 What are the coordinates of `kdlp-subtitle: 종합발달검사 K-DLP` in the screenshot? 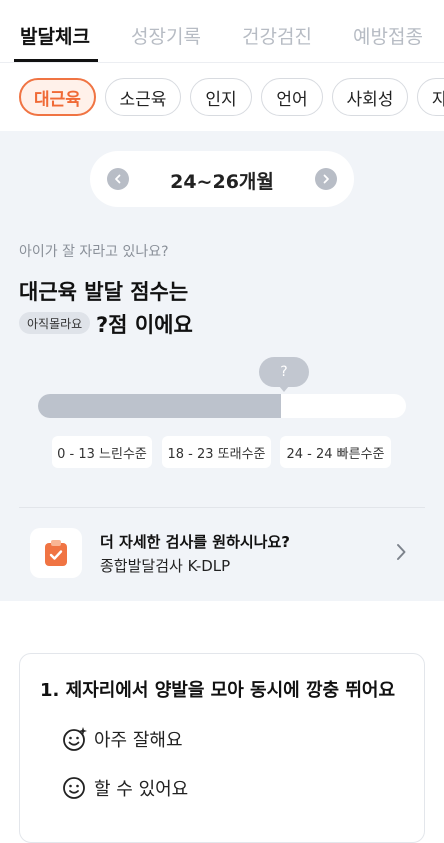 It's located at (165, 565).